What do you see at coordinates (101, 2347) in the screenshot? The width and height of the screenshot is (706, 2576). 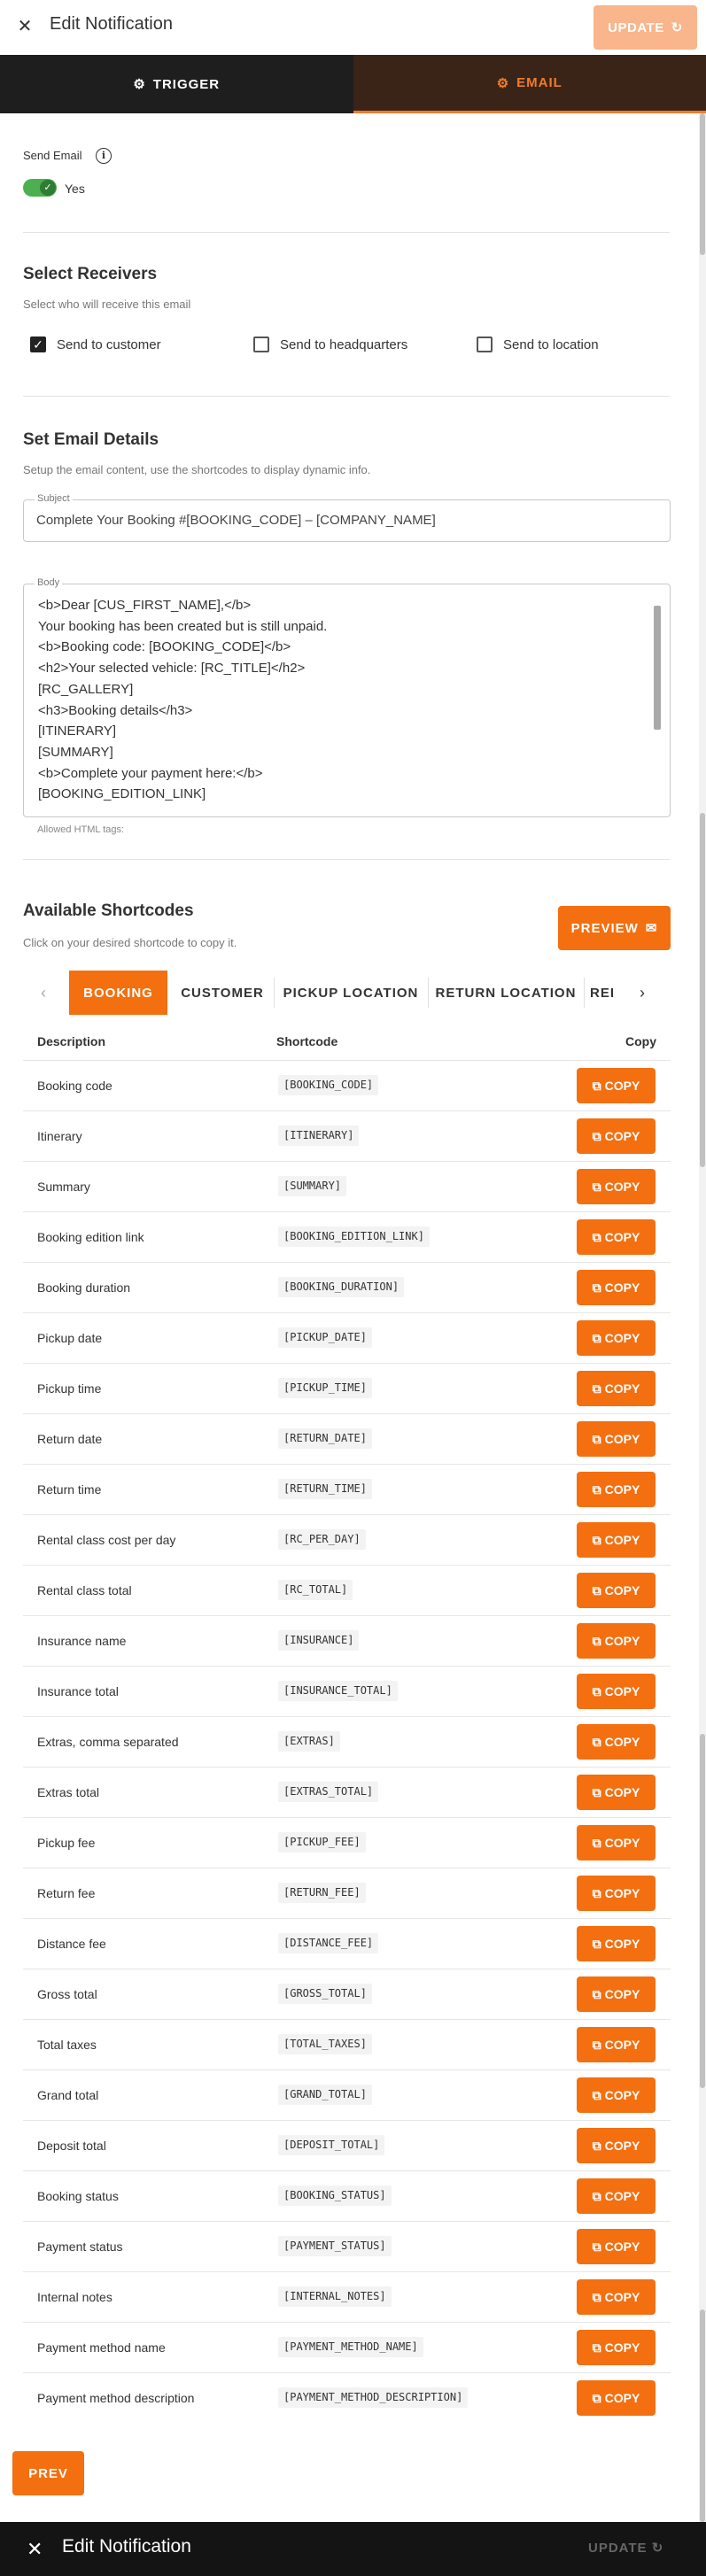 I see `row-description: Payment method name` at bounding box center [101, 2347].